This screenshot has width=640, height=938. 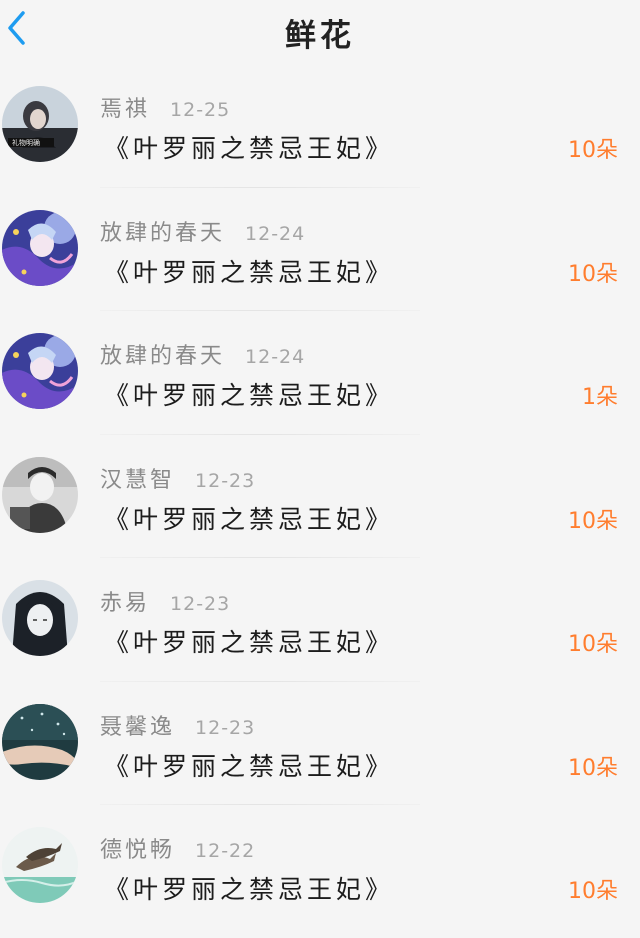 What do you see at coordinates (320, 373) in the screenshot?
I see `list-item: 放肆的春天 12-24 《叶罗丽之禁忌王妃》 1朵` at bounding box center [320, 373].